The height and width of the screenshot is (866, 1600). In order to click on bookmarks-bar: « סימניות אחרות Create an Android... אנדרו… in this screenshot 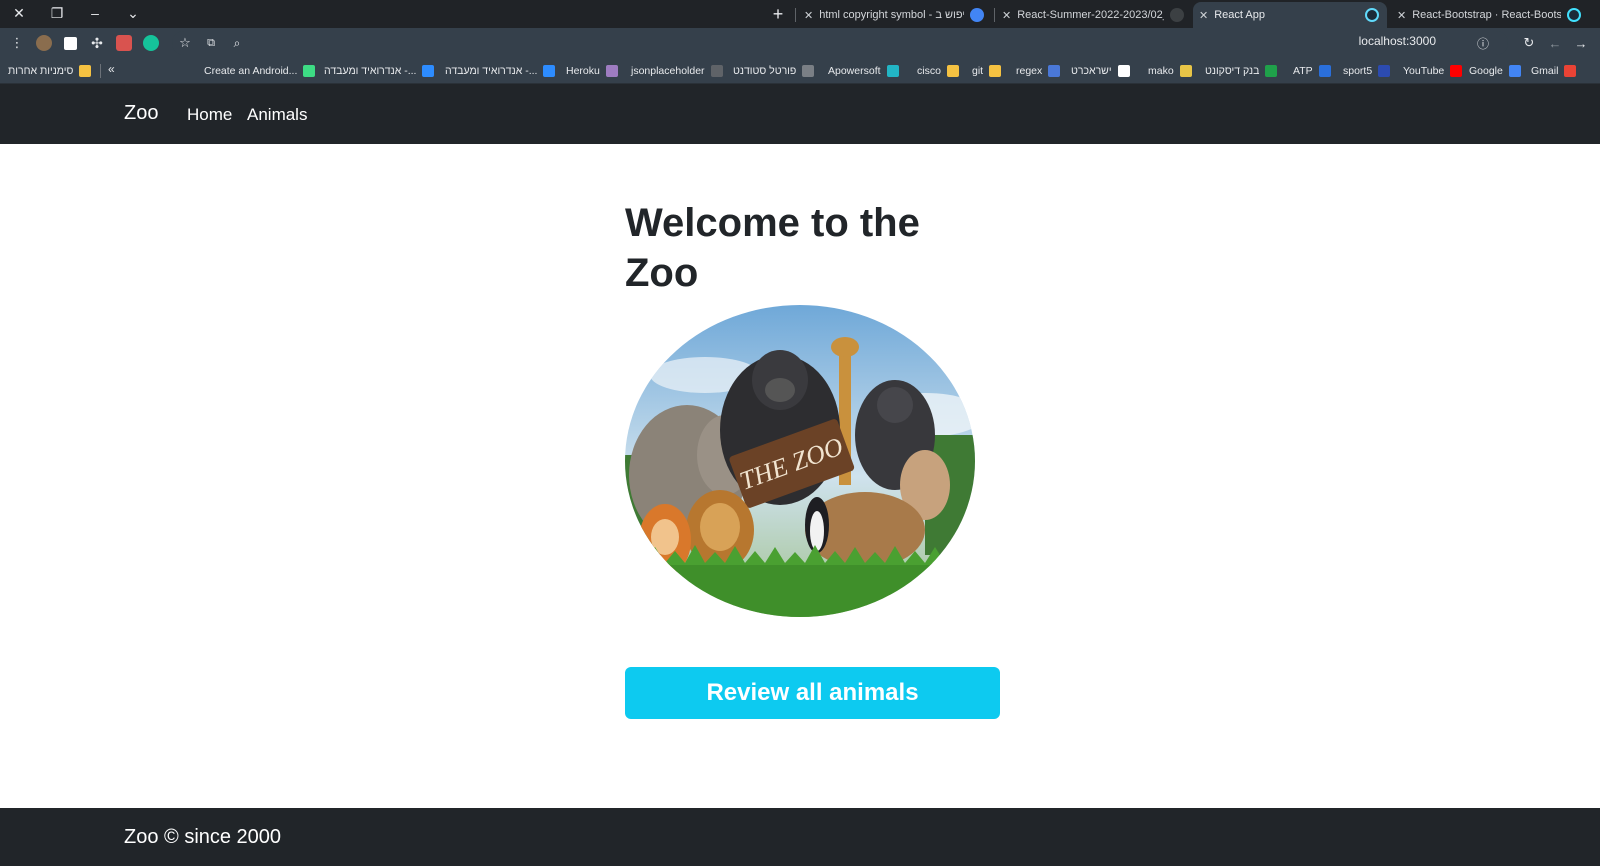, I will do `click(800, 71)`.